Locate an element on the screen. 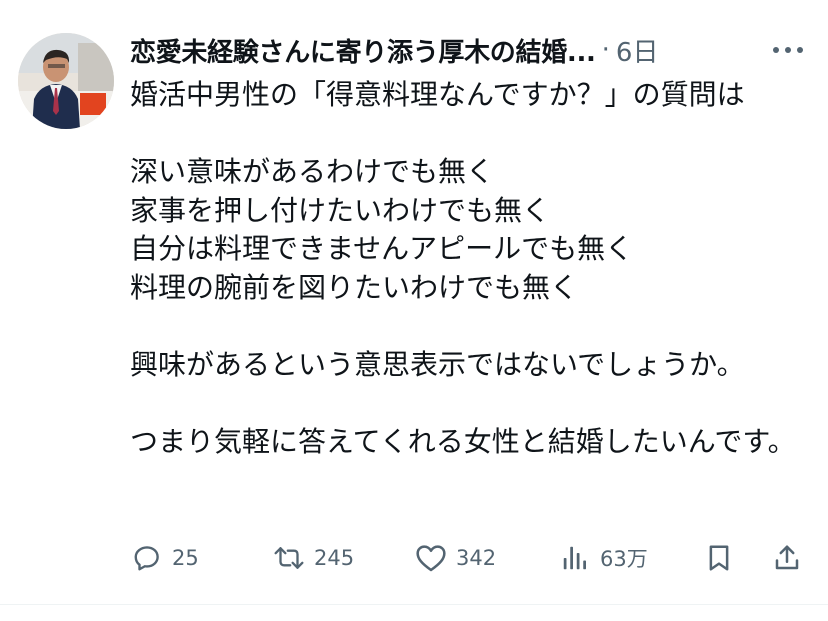 The width and height of the screenshot is (828, 621). views-icon is located at coordinates (575, 558).